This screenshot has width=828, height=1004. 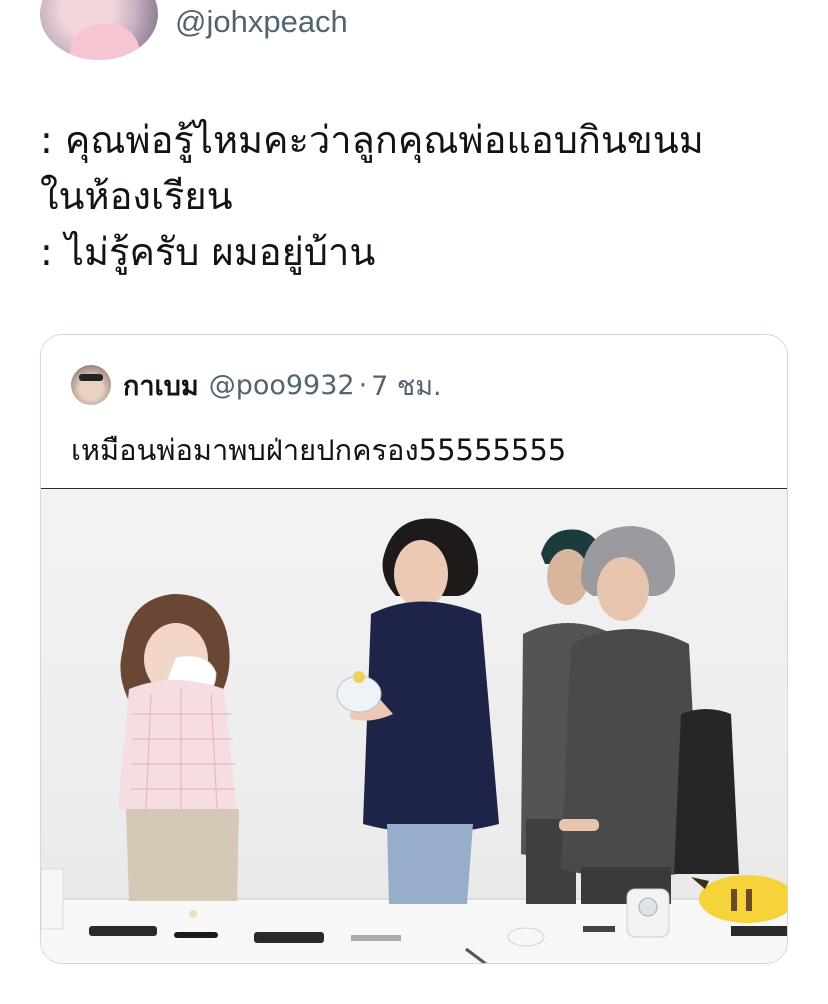 What do you see at coordinates (406, 385) in the screenshot?
I see `quoted-tweet-time: 7 ชม.` at bounding box center [406, 385].